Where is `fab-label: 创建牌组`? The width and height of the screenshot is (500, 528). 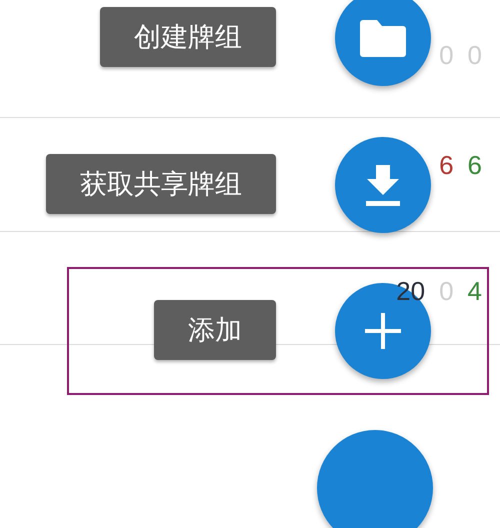
fab-label: 创建牌组 is located at coordinates (188, 37).